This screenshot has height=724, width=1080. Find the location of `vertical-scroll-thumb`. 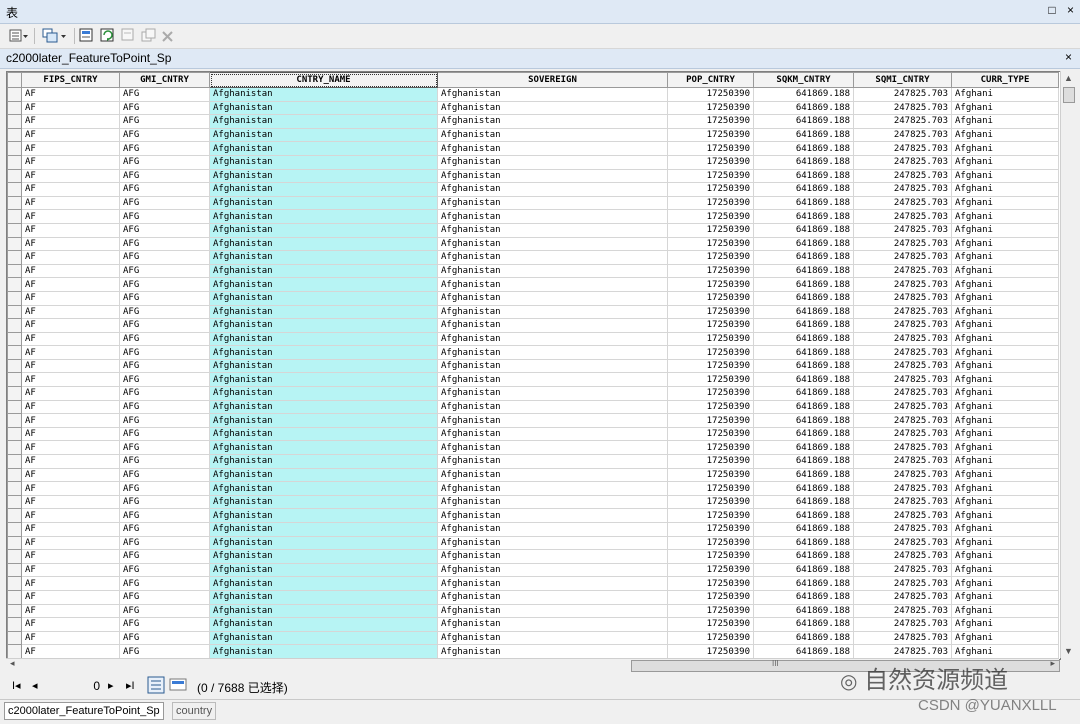

vertical-scroll-thumb is located at coordinates (1069, 95).